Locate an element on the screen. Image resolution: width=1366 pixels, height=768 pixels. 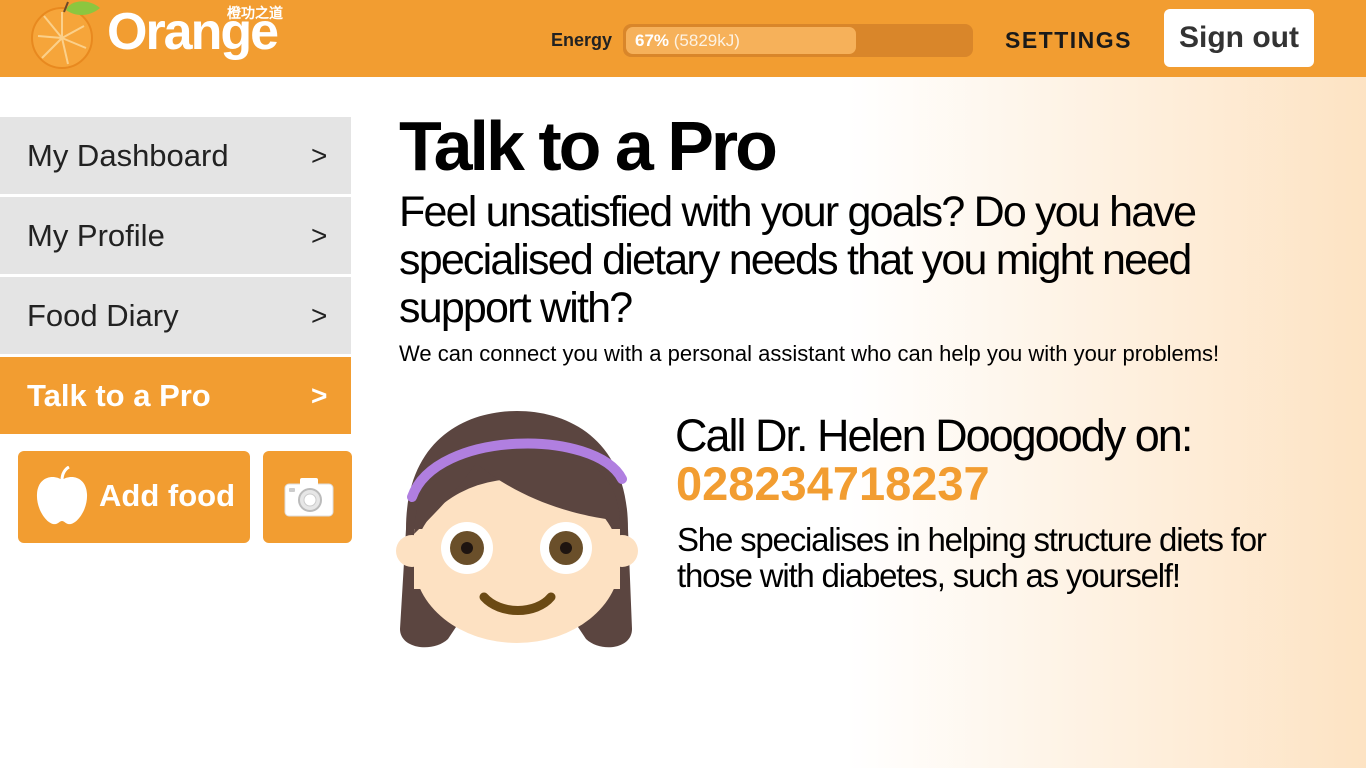
logo-subtext: 橙功之道 is located at coordinates (255, 14).